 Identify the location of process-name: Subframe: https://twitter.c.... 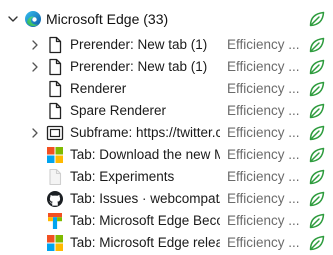
(145, 132).